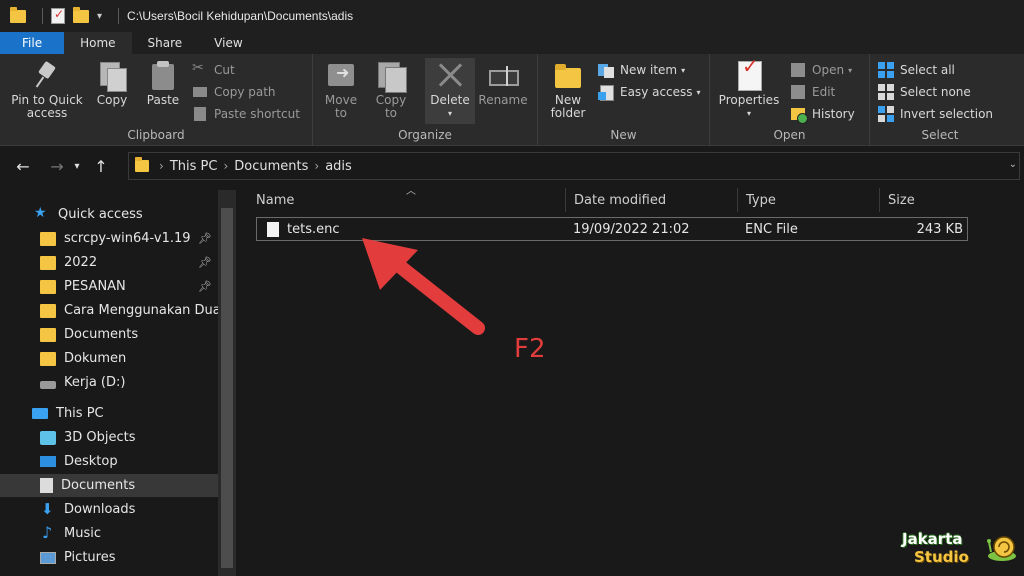 Image resolution: width=1024 pixels, height=576 pixels. I want to click on edit-button: Edit, so click(812, 92).